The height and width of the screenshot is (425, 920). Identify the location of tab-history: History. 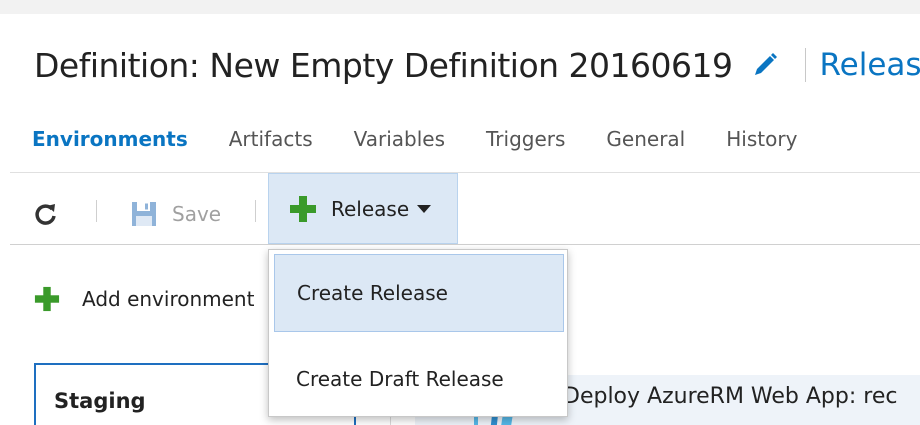
(761, 139).